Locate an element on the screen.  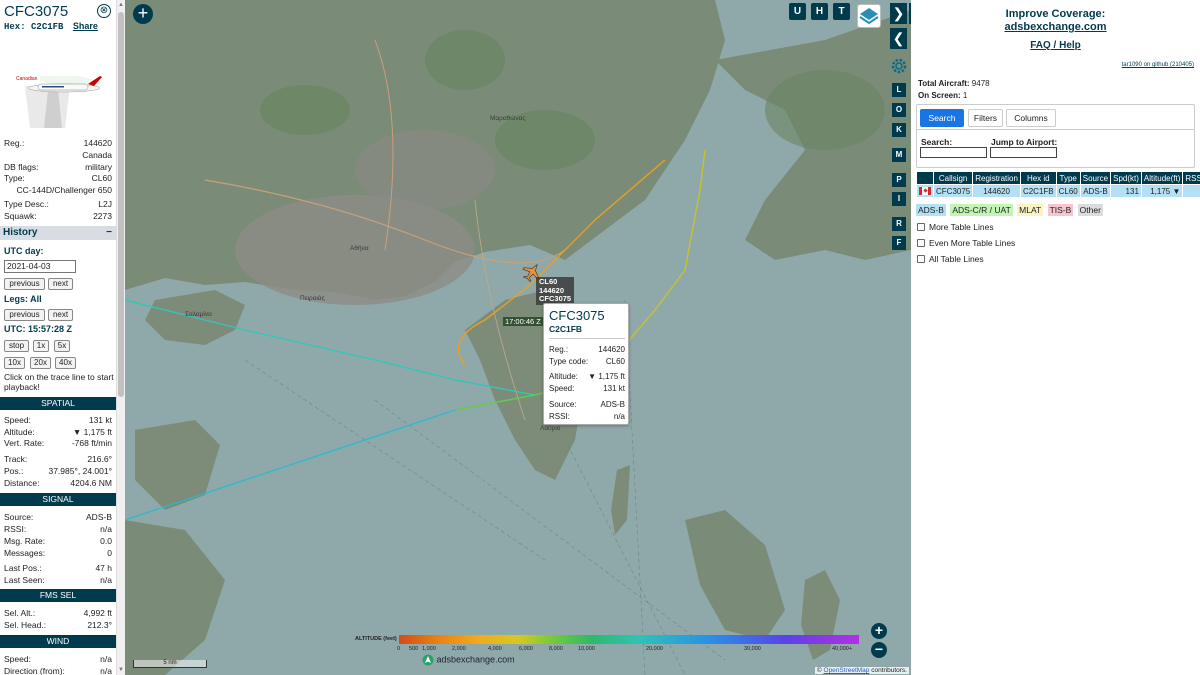
operator-logo-text: Canadian is located at coordinates (27, 79).